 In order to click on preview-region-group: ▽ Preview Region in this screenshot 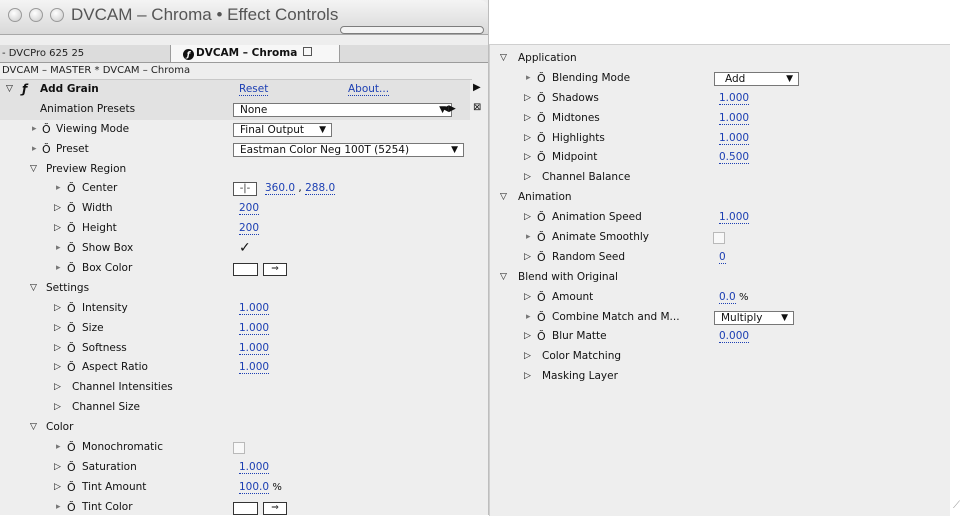, I will do `click(235, 170)`.